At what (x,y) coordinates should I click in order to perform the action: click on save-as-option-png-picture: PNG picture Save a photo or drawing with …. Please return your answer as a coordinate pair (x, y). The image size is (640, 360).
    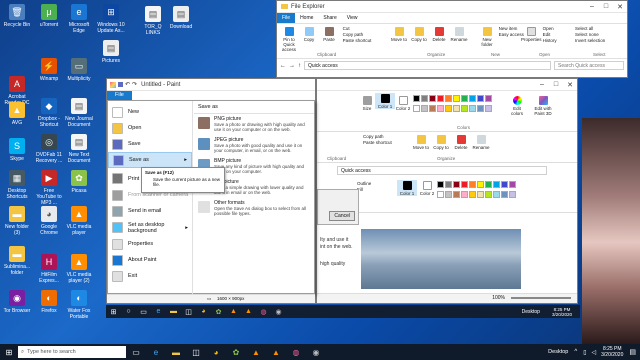
    Looking at the image, I should click on (254, 124).